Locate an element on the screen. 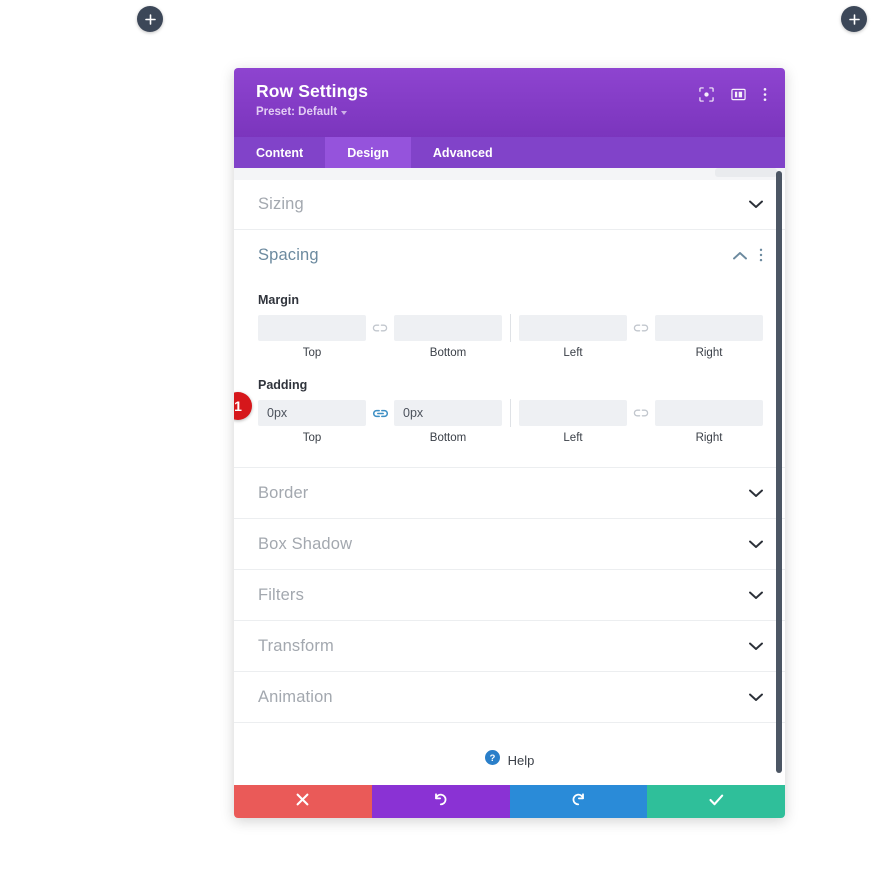 This screenshot has width=880, height=874. padding-top-caption: Top is located at coordinates (312, 438).